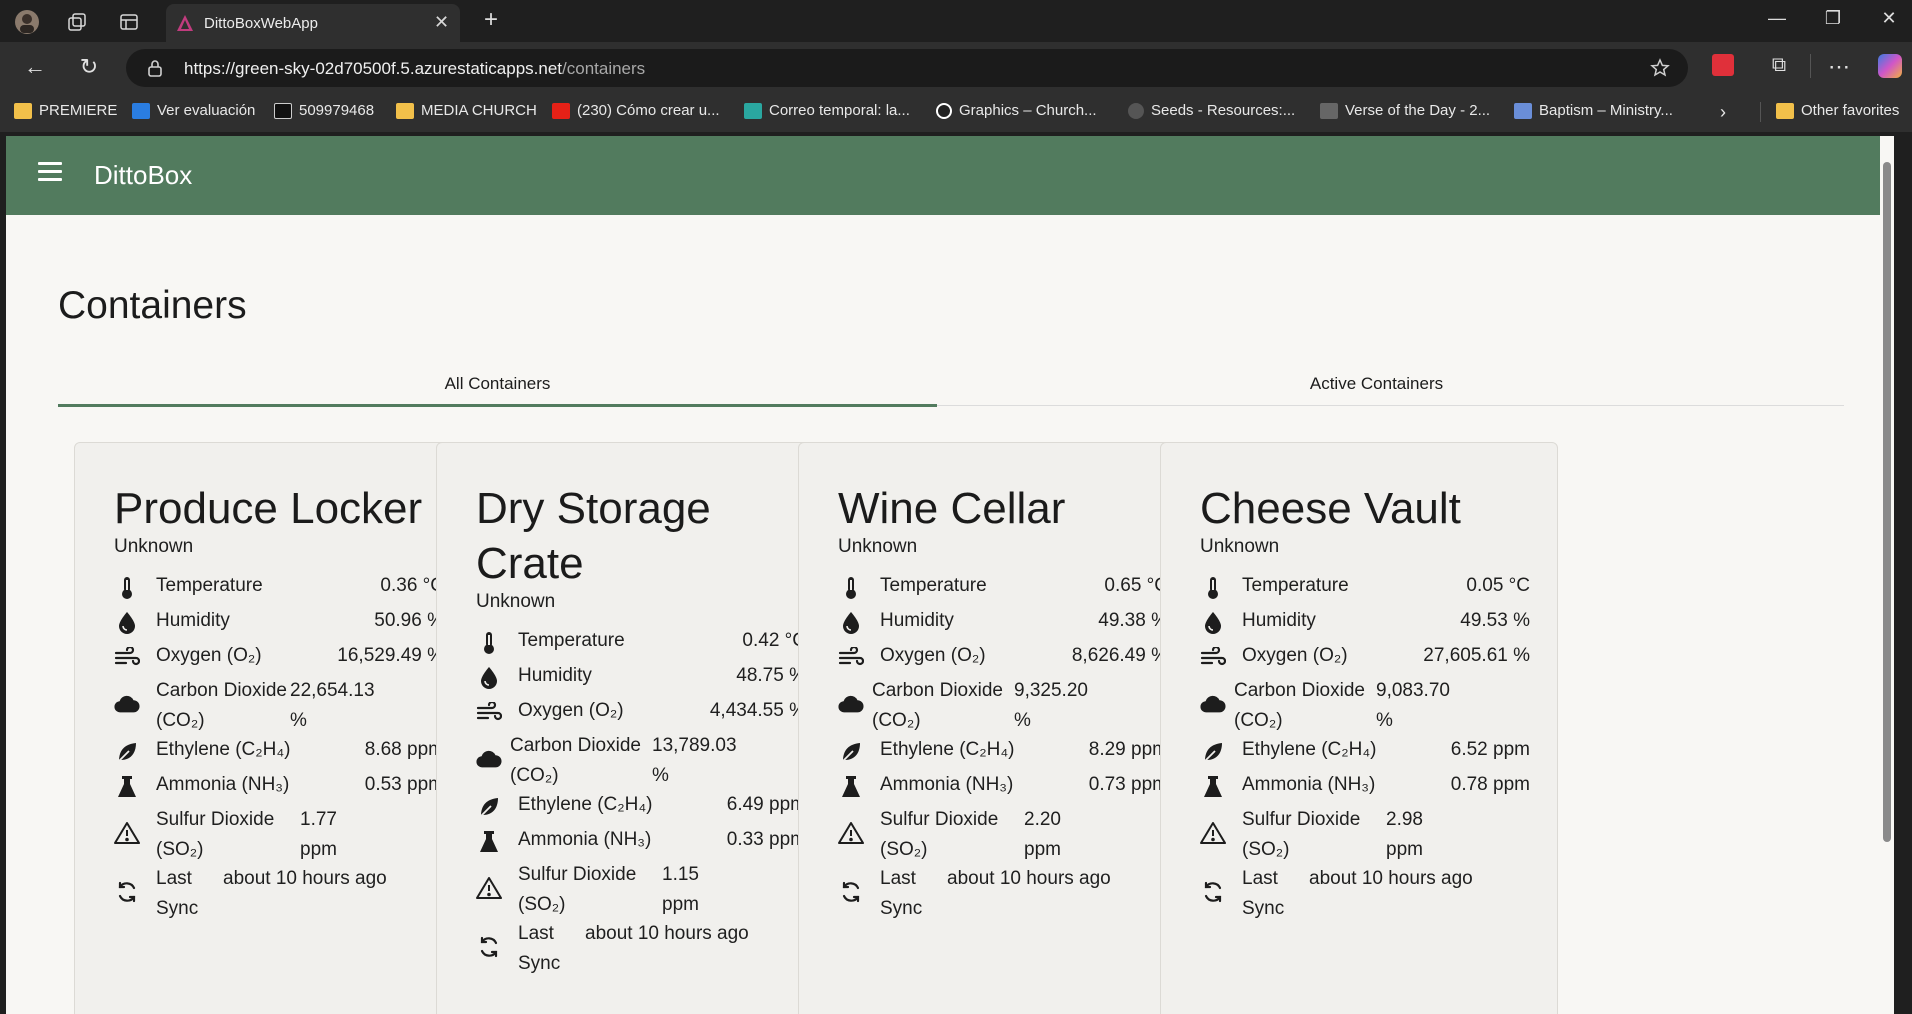  I want to click on container-name: Dry Storage Crate, so click(593, 536).